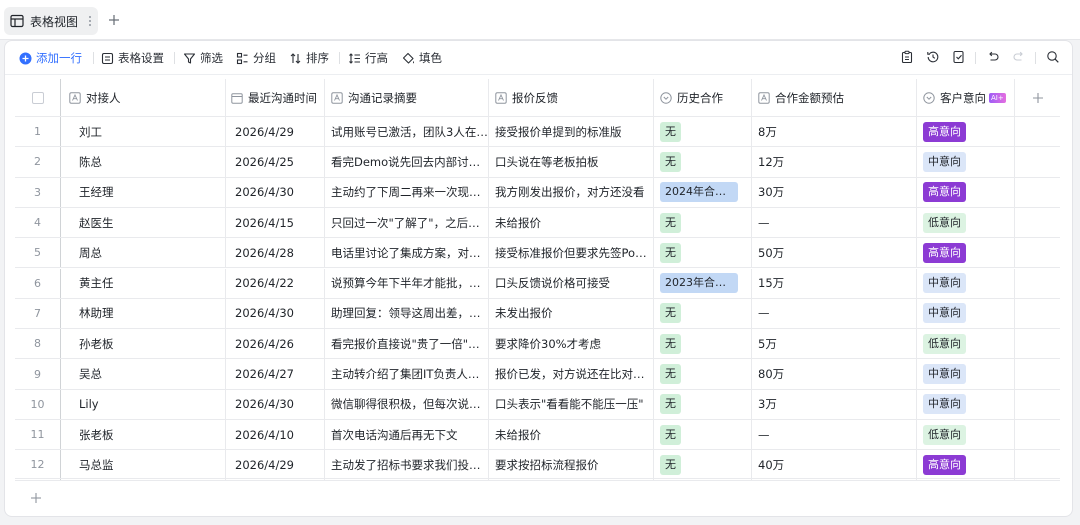 The image size is (1080, 525). I want to click on cell-quote: 未给报价, so click(571, 222).